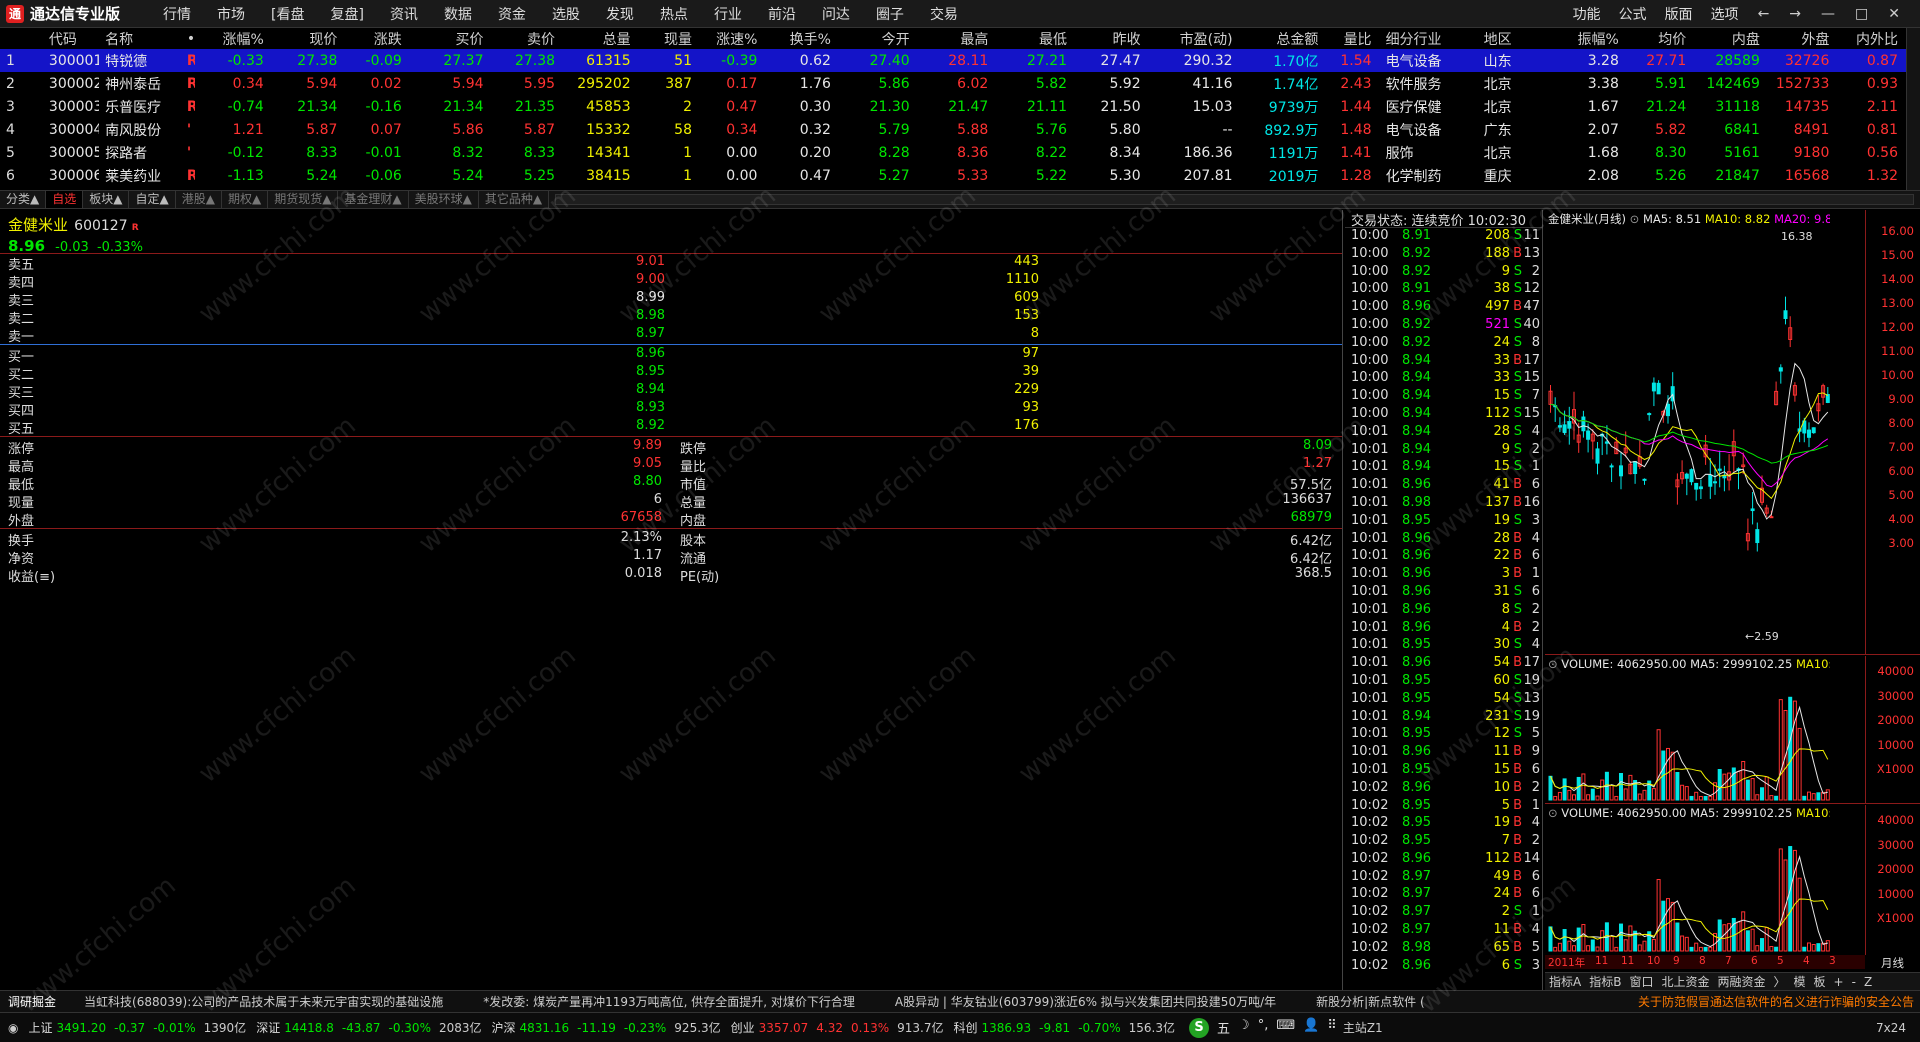  What do you see at coordinates (671, 317) in the screenshot?
I see `sells-level: 卖二 8.98 153` at bounding box center [671, 317].